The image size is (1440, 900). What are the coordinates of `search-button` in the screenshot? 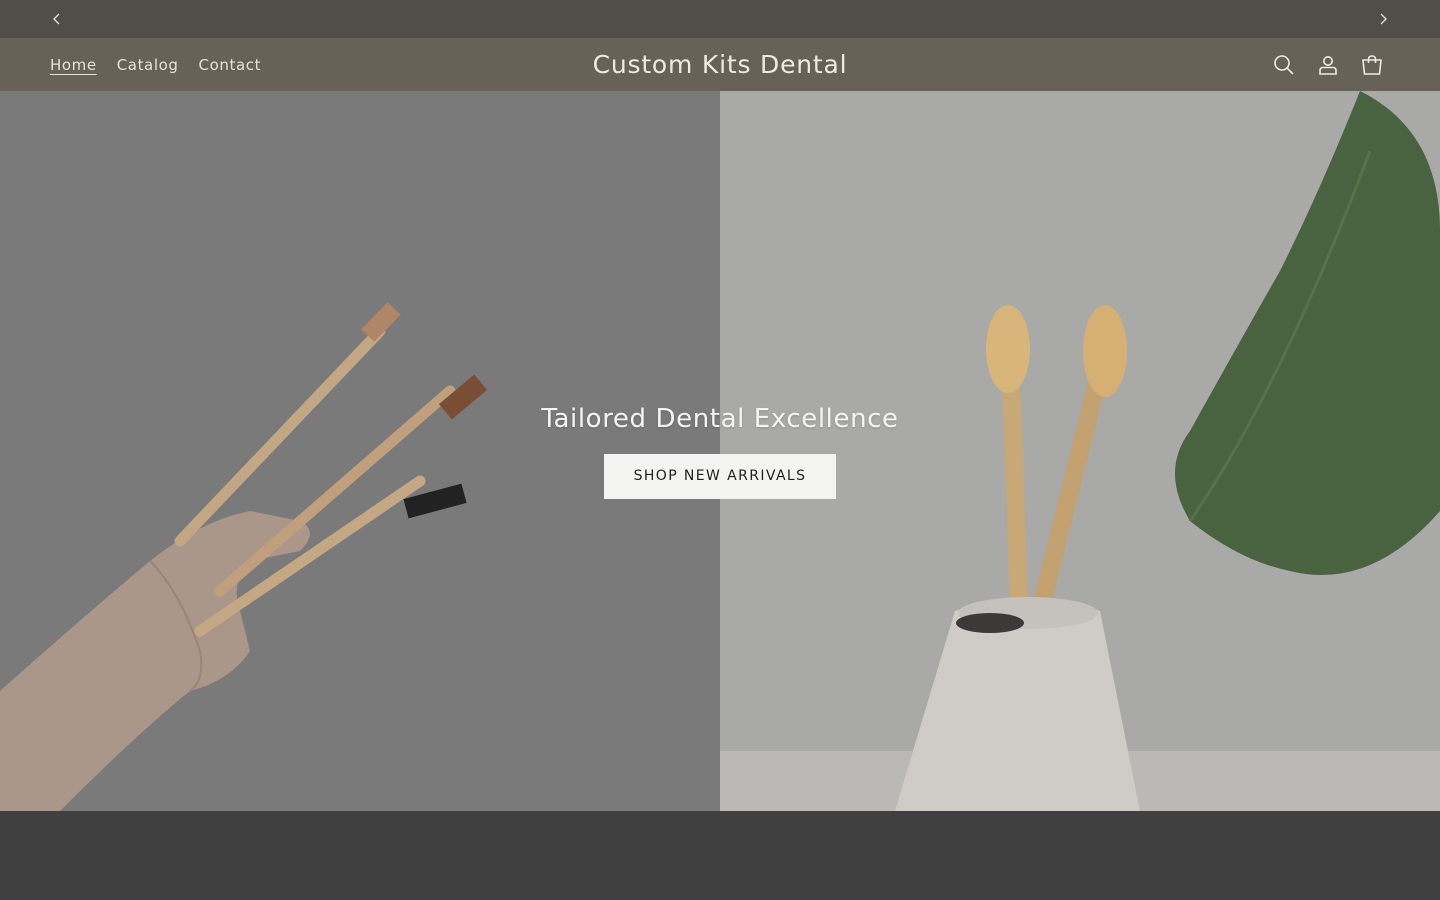 It's located at (1284, 65).